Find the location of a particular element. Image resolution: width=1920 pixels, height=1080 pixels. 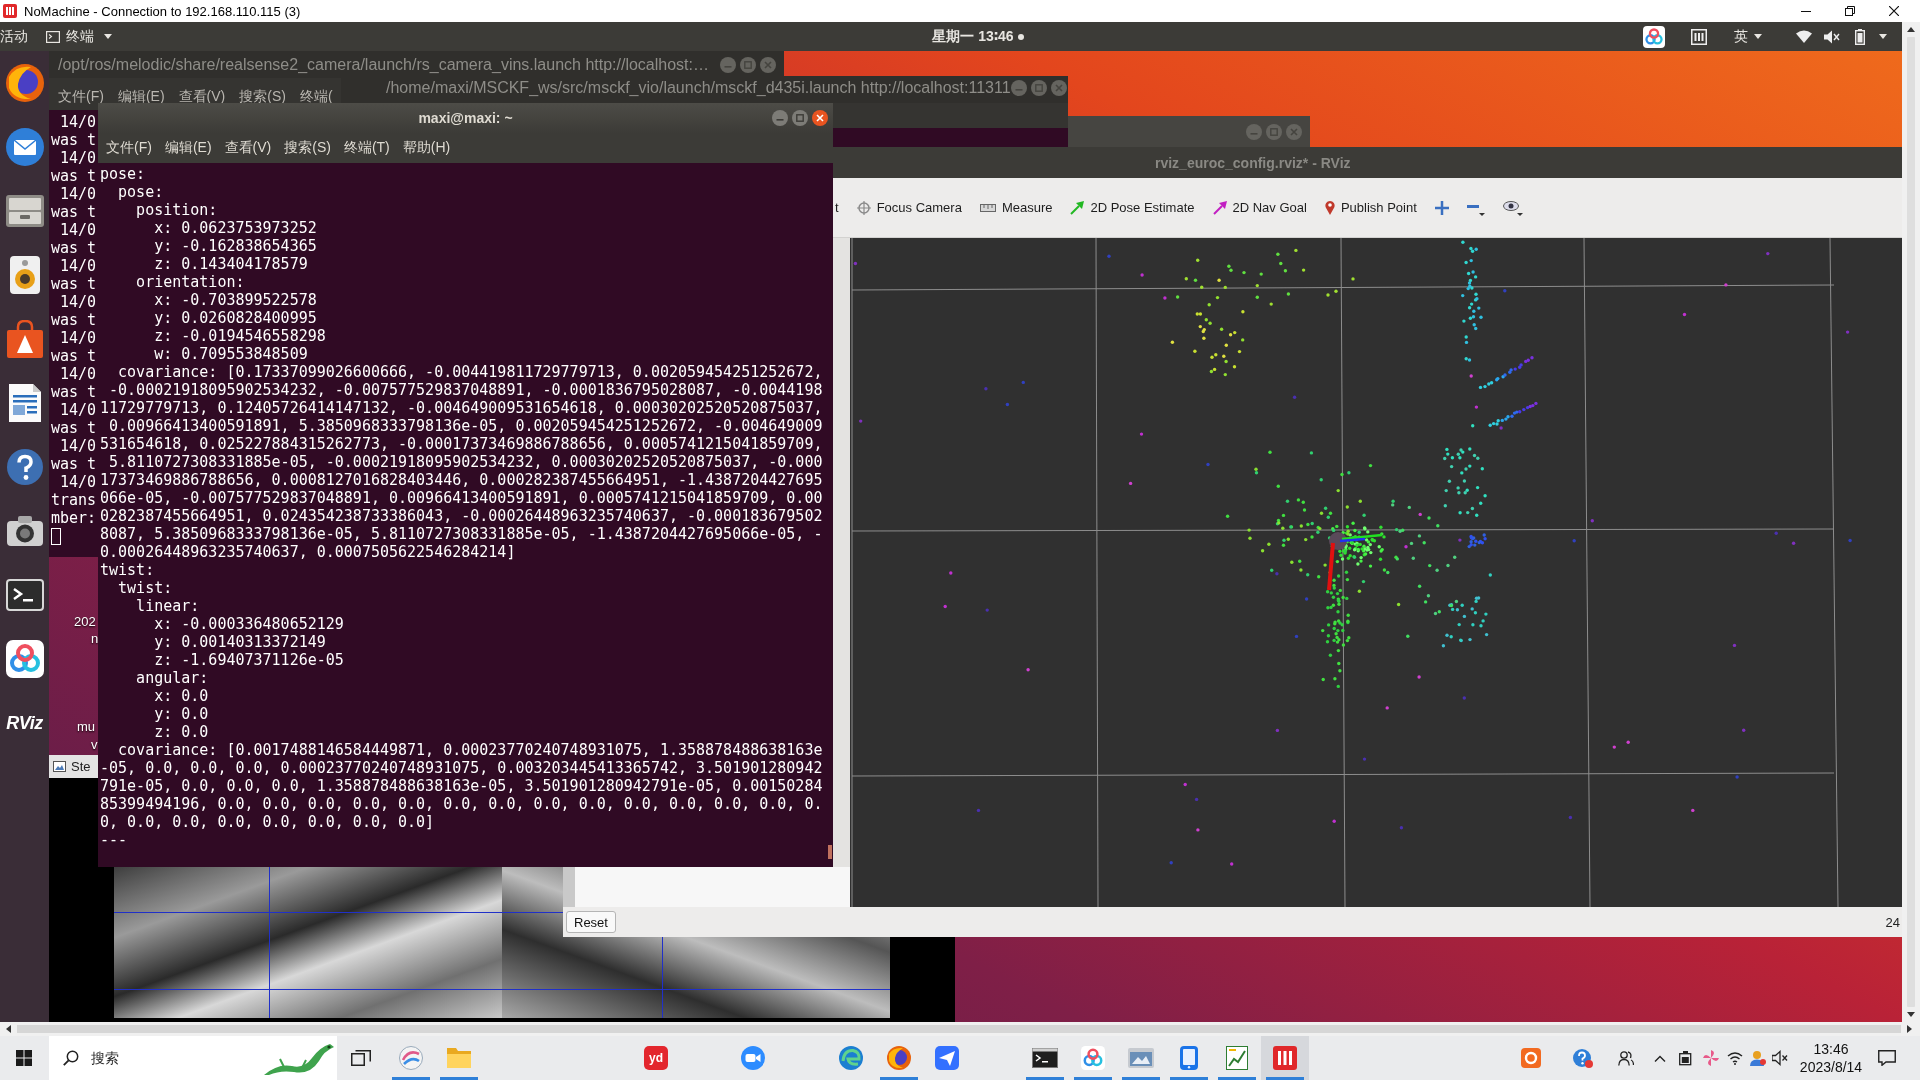

app-logo-icon is located at coordinates (1285, 1058).